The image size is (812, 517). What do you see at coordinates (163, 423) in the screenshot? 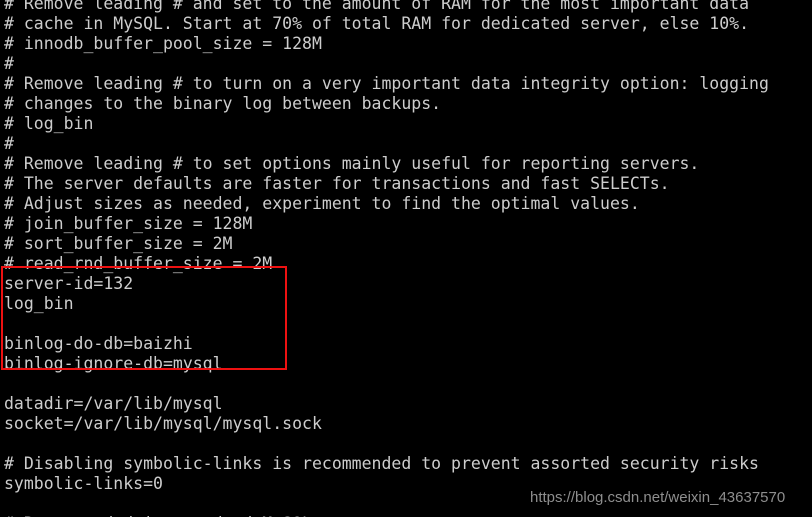
I see `terminal-line-socket: socket=/var/lib/mysql/mysql.sock` at bounding box center [163, 423].